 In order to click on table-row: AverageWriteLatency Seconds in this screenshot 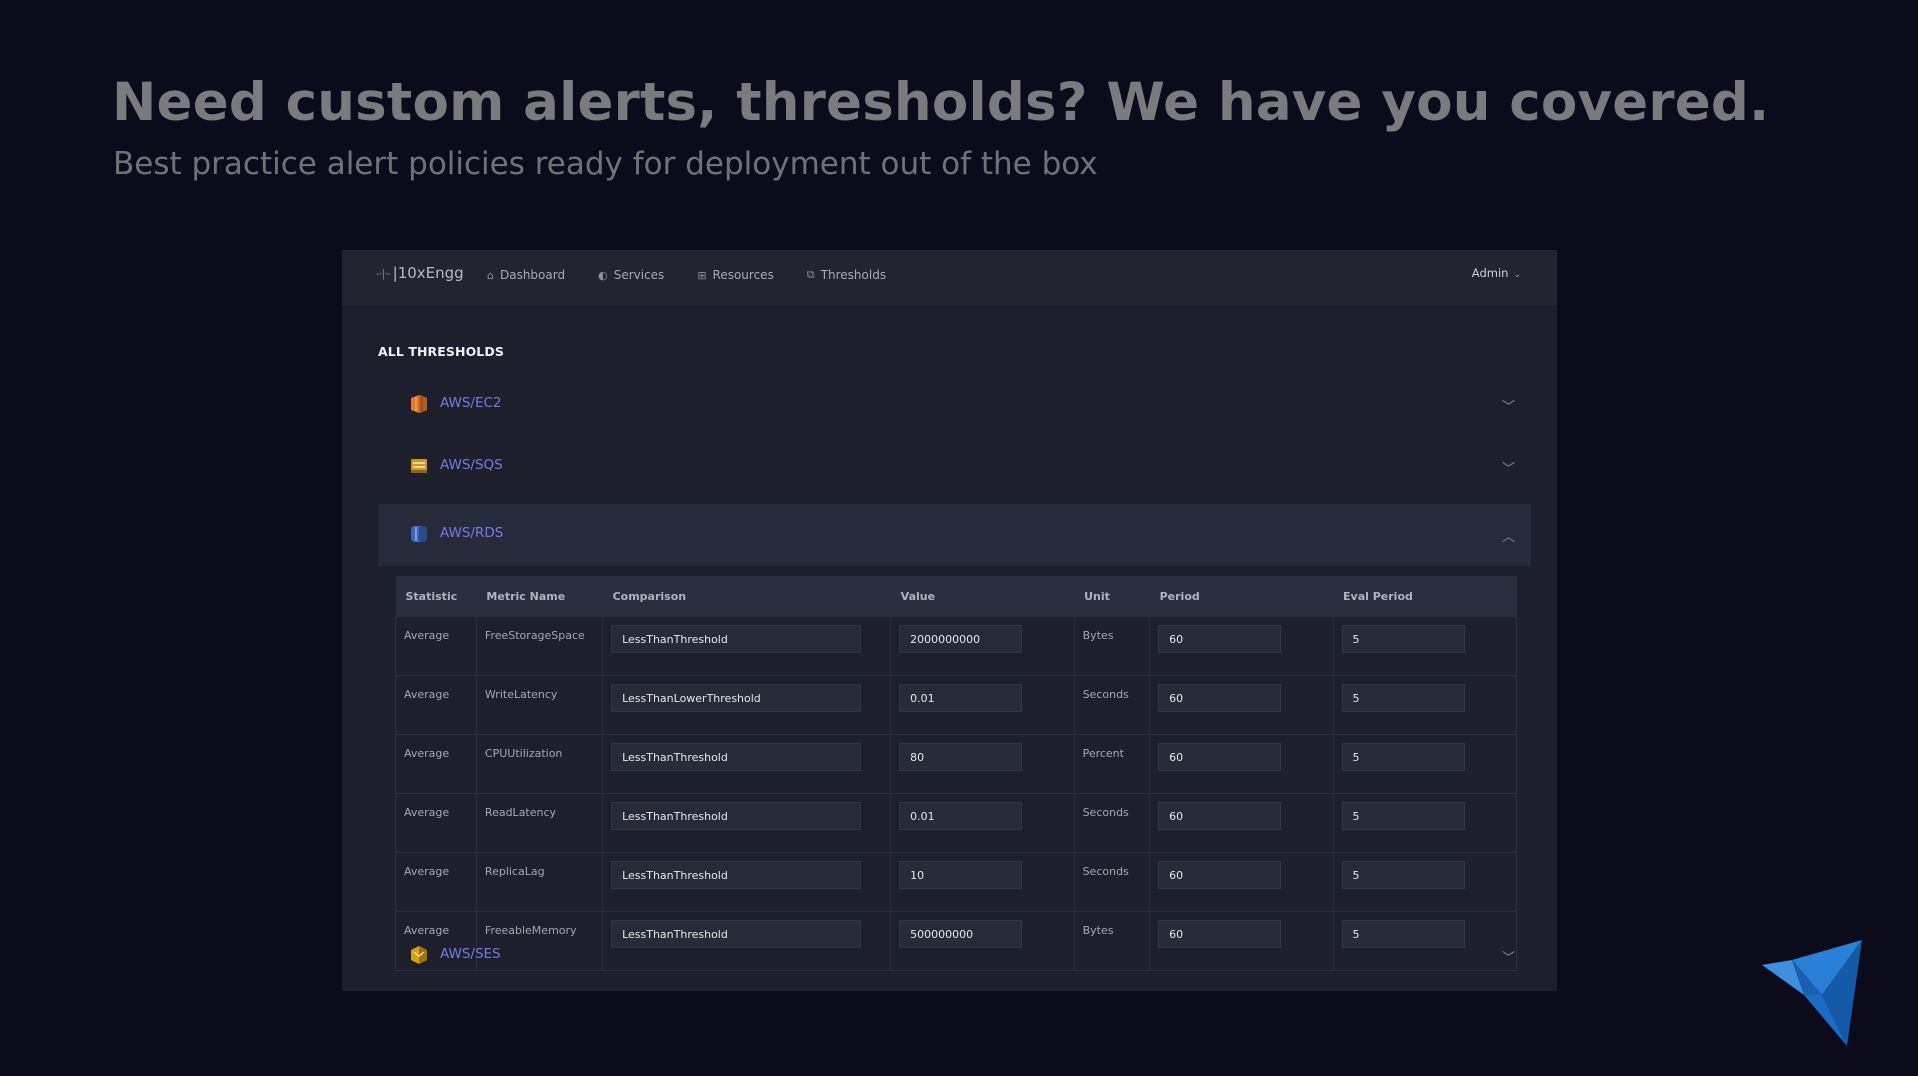, I will do `click(956, 705)`.